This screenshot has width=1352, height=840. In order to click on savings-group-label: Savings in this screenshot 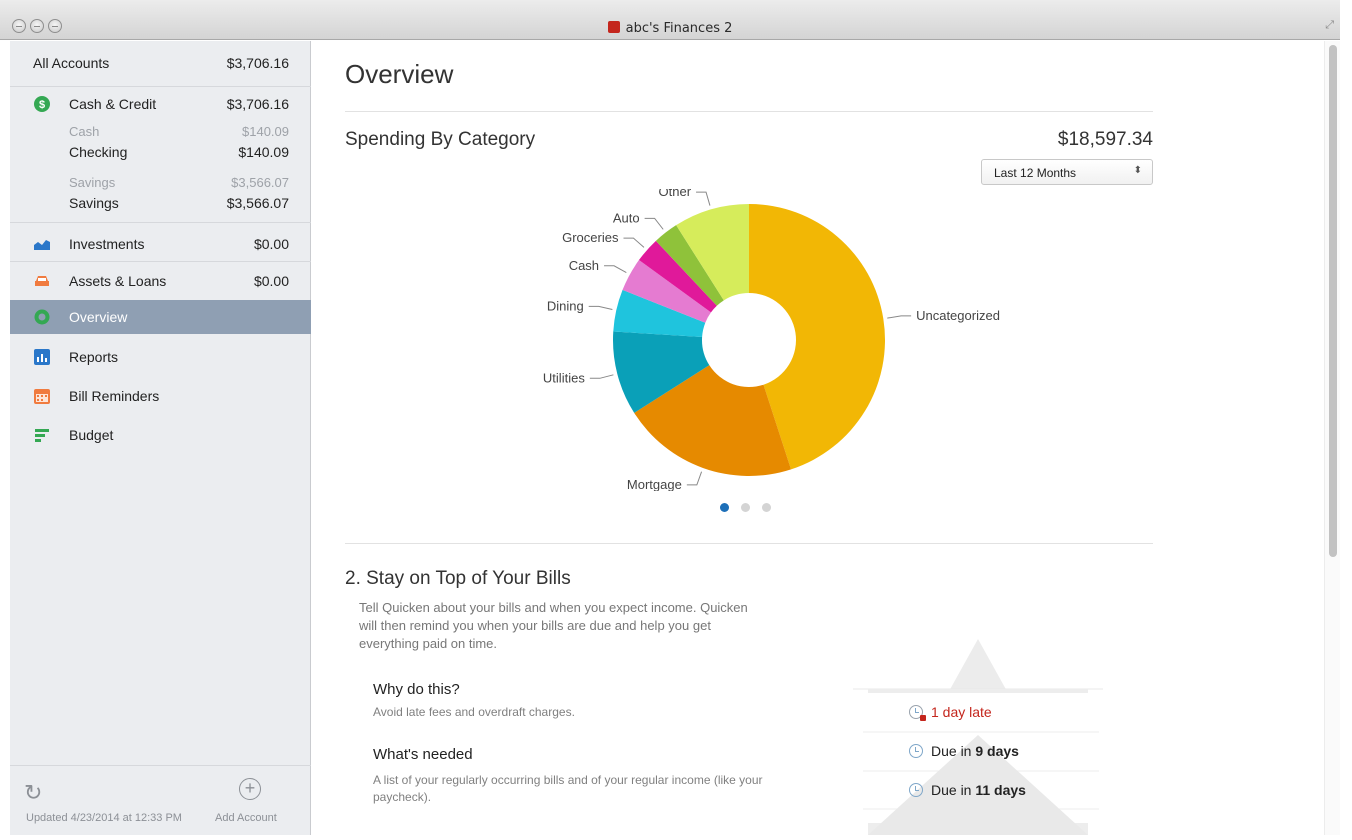, I will do `click(92, 182)`.